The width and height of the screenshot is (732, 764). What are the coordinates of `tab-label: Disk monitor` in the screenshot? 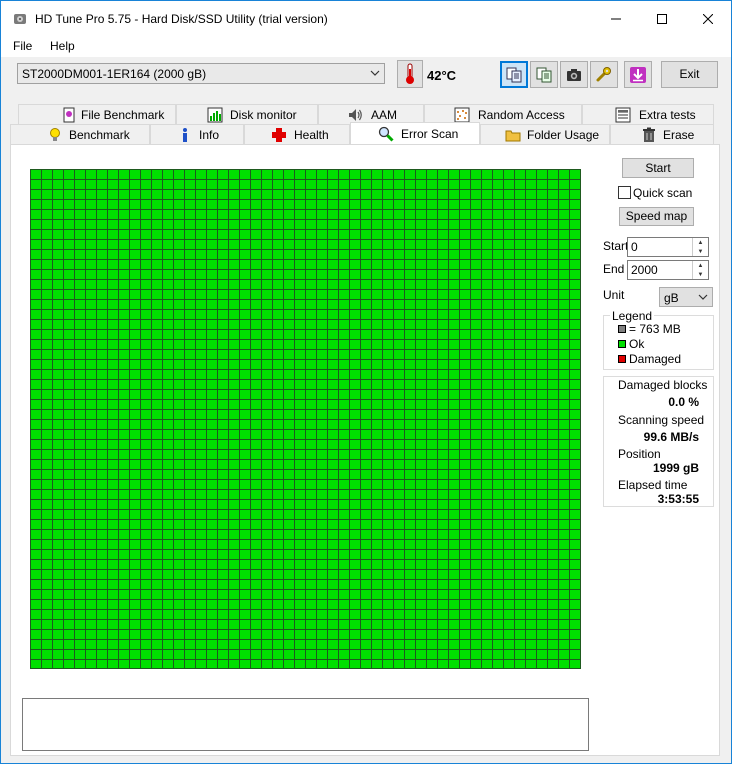 It's located at (263, 115).